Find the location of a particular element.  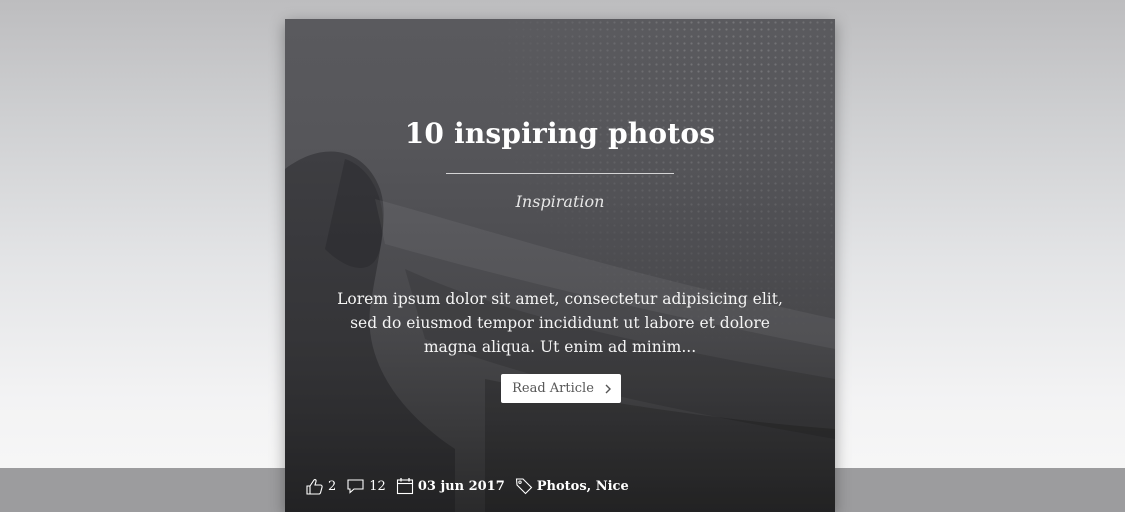

article-category: Inspiration is located at coordinates (560, 201).